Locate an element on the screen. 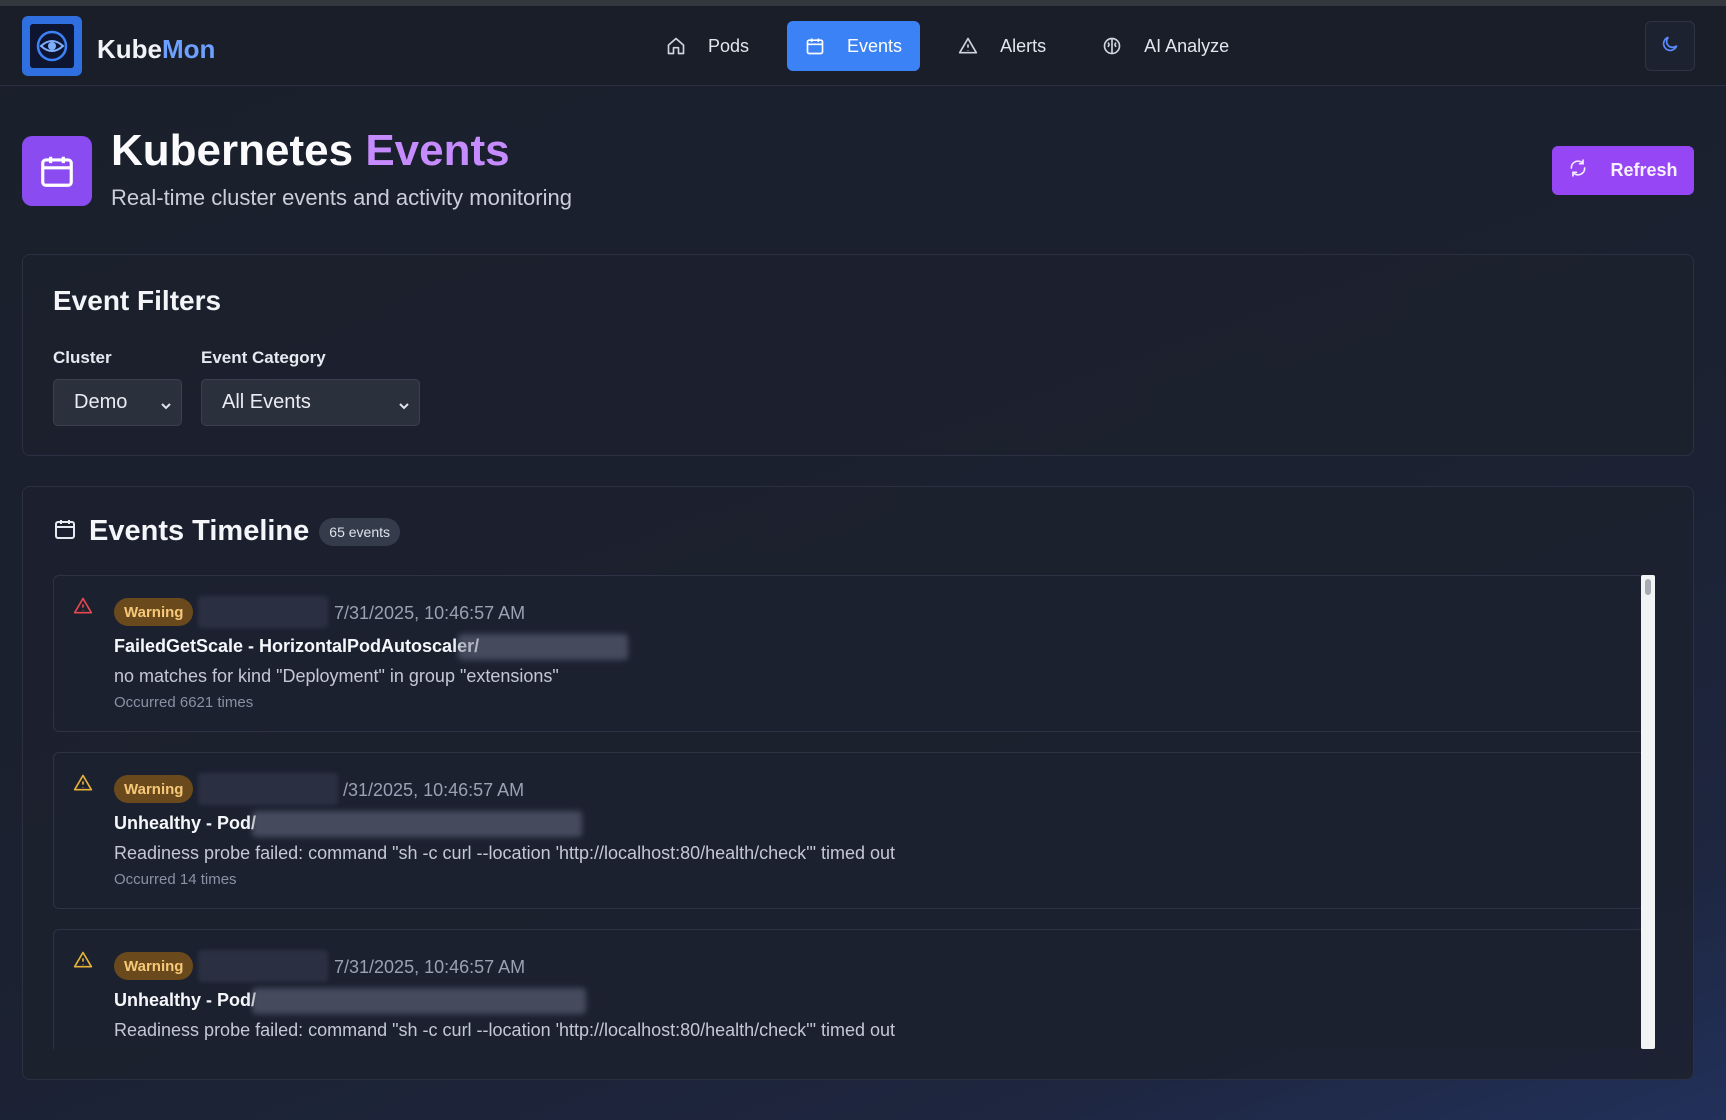  timeline-header: Events Timeline 65 events is located at coordinates (226, 531).